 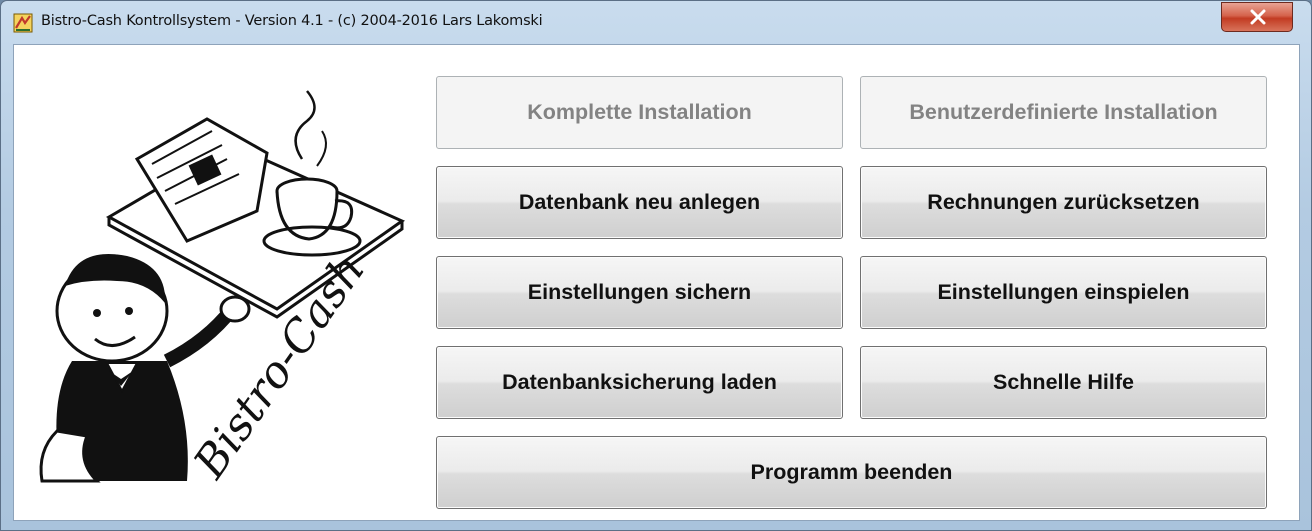 What do you see at coordinates (1063, 112) in the screenshot?
I see `custom-install-button: Benutzerdefinierte Installation` at bounding box center [1063, 112].